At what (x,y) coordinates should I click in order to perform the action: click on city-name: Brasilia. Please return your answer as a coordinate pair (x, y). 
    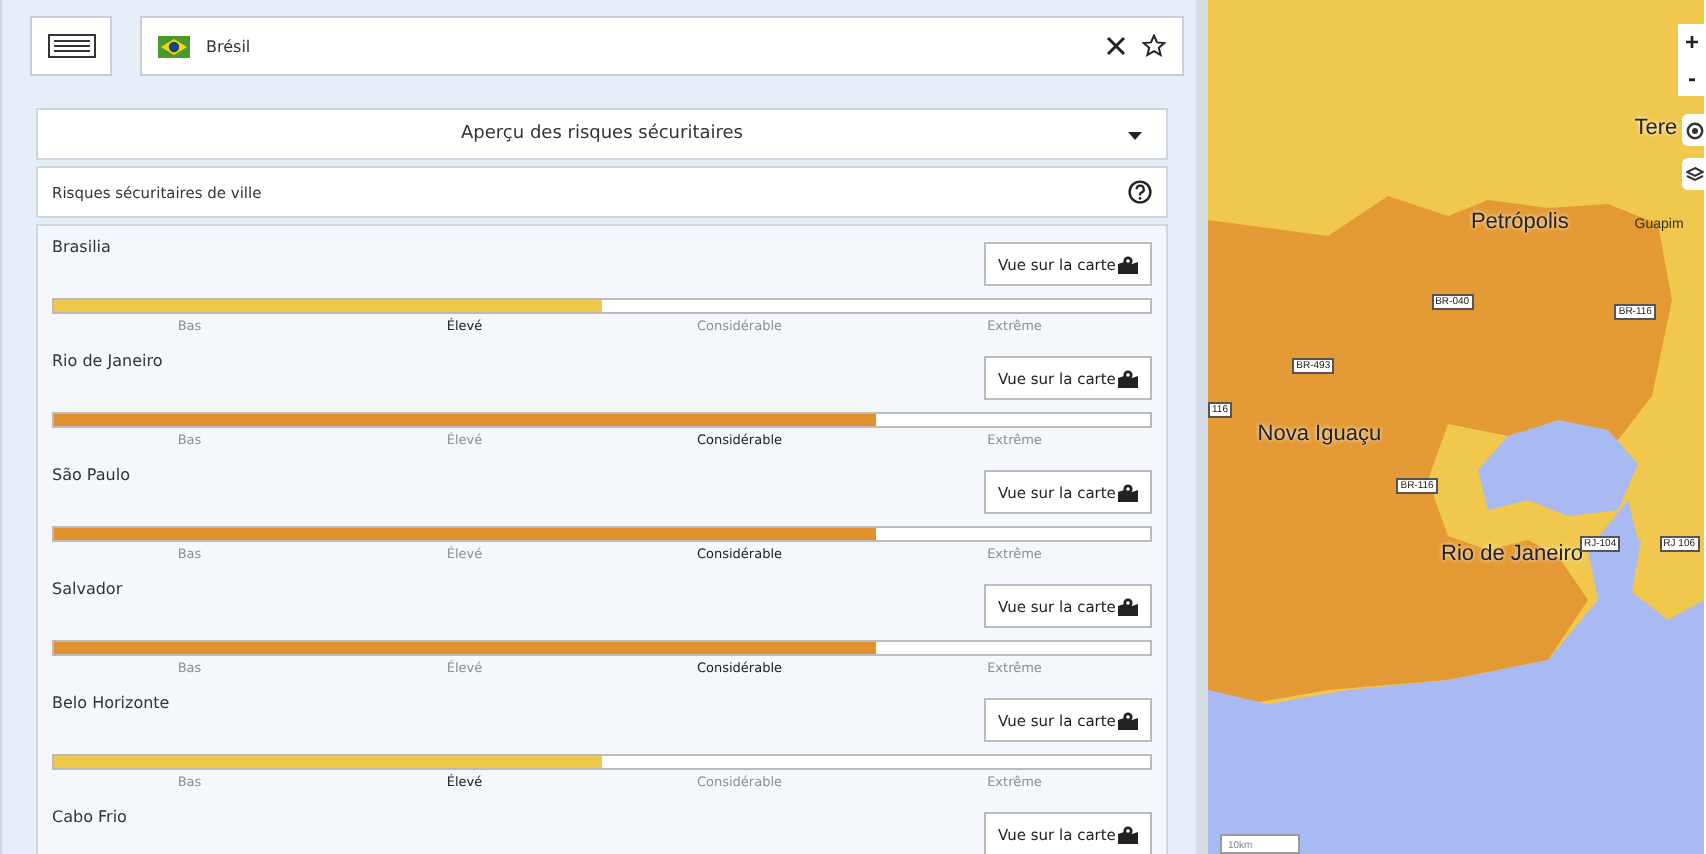
    Looking at the image, I should click on (81, 247).